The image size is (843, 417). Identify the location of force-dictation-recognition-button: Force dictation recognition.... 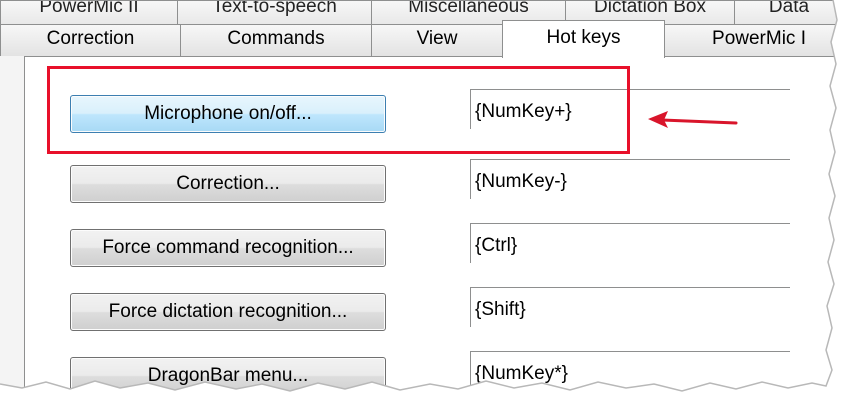
(228, 312).